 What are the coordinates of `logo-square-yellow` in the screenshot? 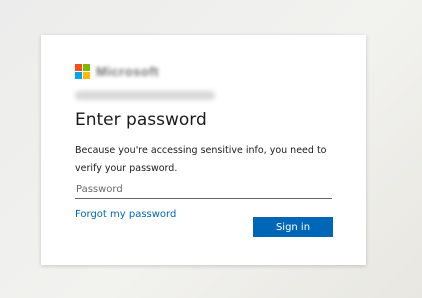 It's located at (86, 75).